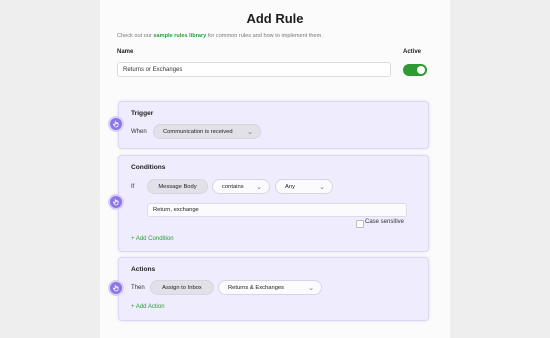 The width and height of the screenshot is (550, 338). I want to click on when-label: When, so click(139, 132).